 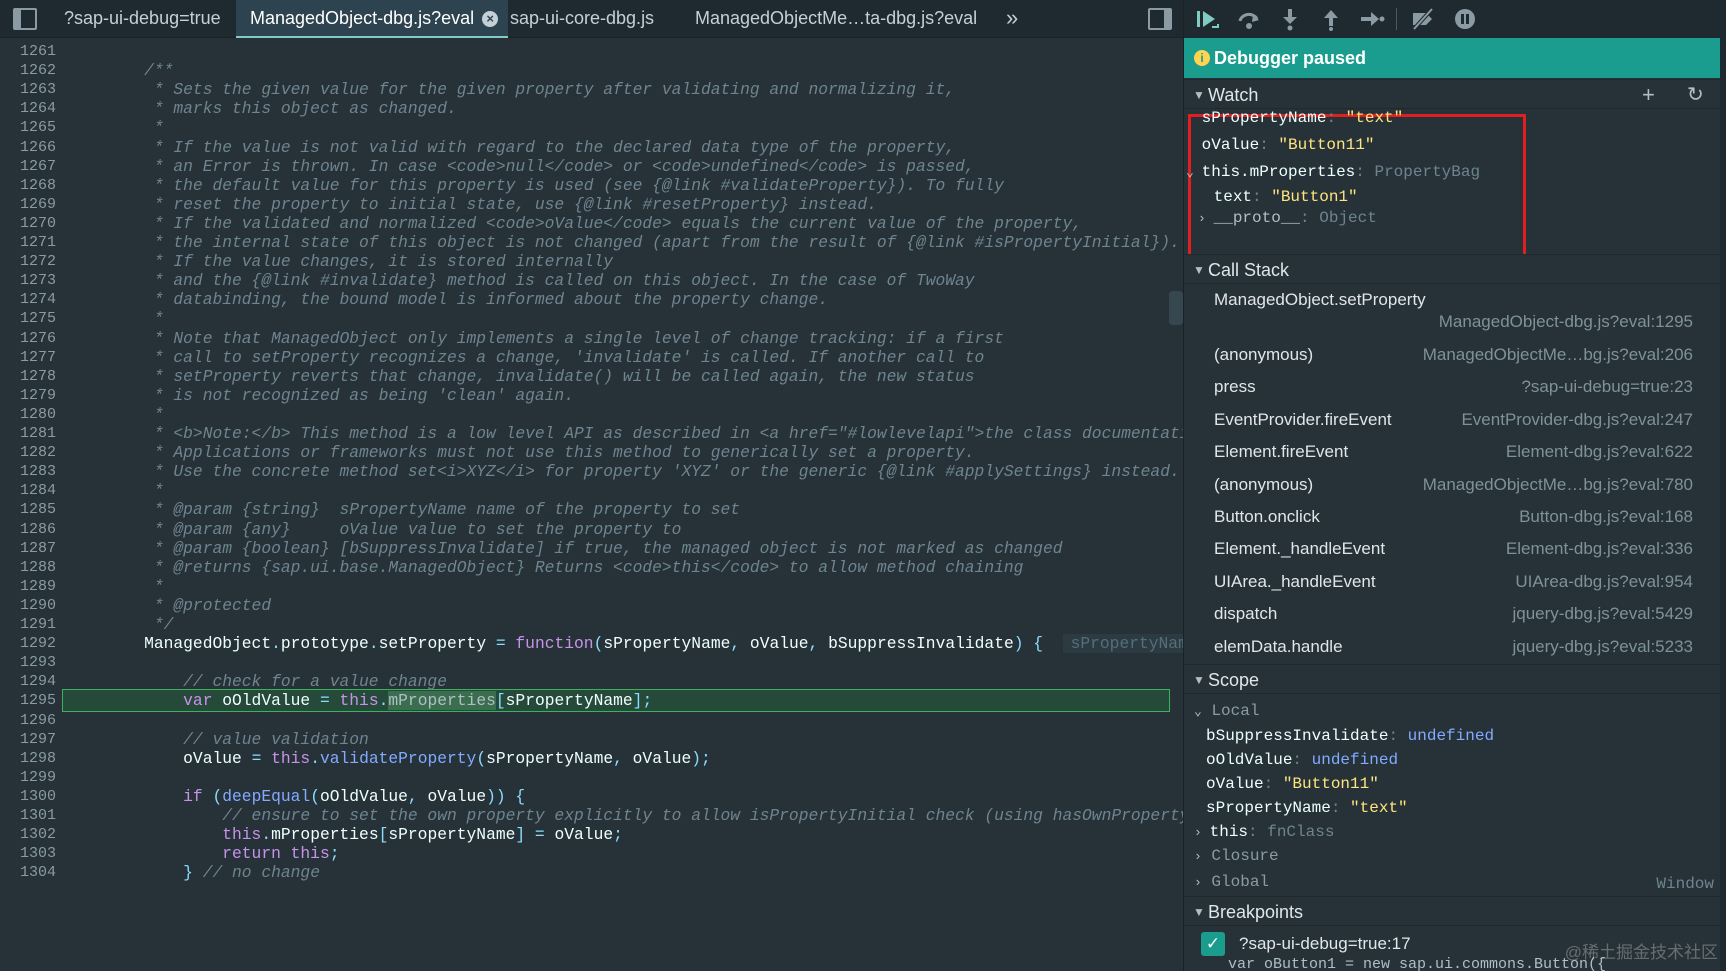 I want to click on scope-variable: sPropertyName: "text", so click(x=1307, y=808).